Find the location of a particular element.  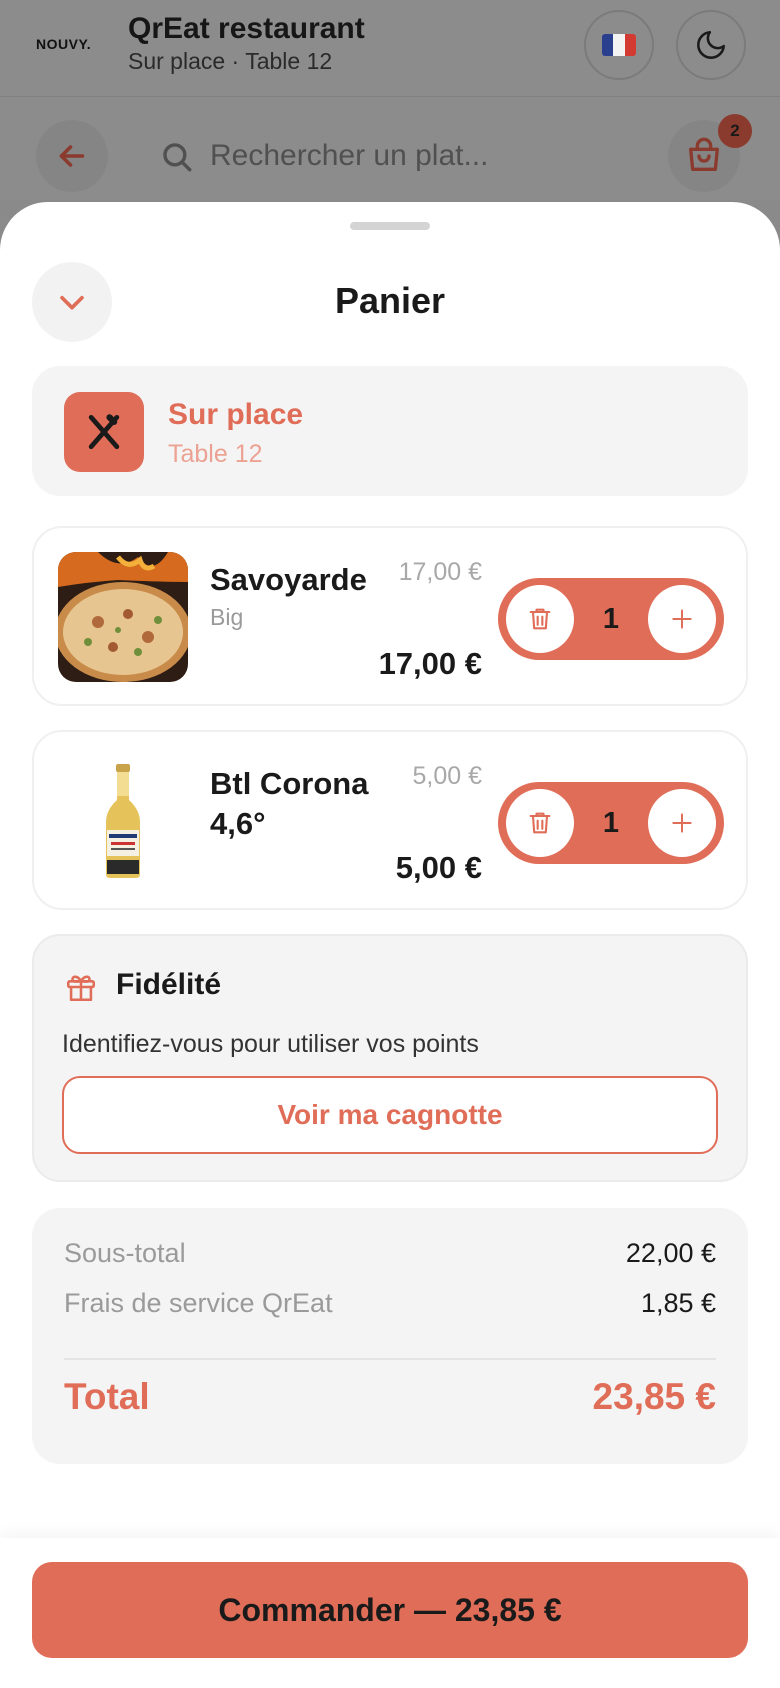

header-divider is located at coordinates (390, 96).